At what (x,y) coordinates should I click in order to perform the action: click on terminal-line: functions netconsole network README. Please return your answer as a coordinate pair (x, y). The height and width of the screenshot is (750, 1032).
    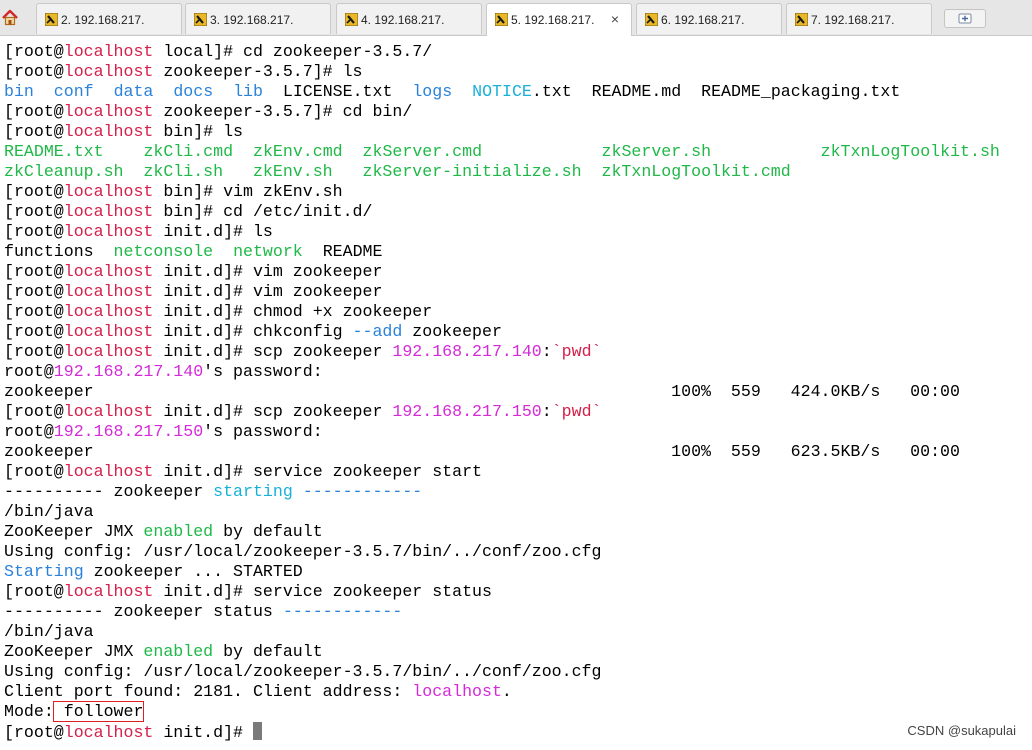
    Looking at the image, I should click on (518, 252).